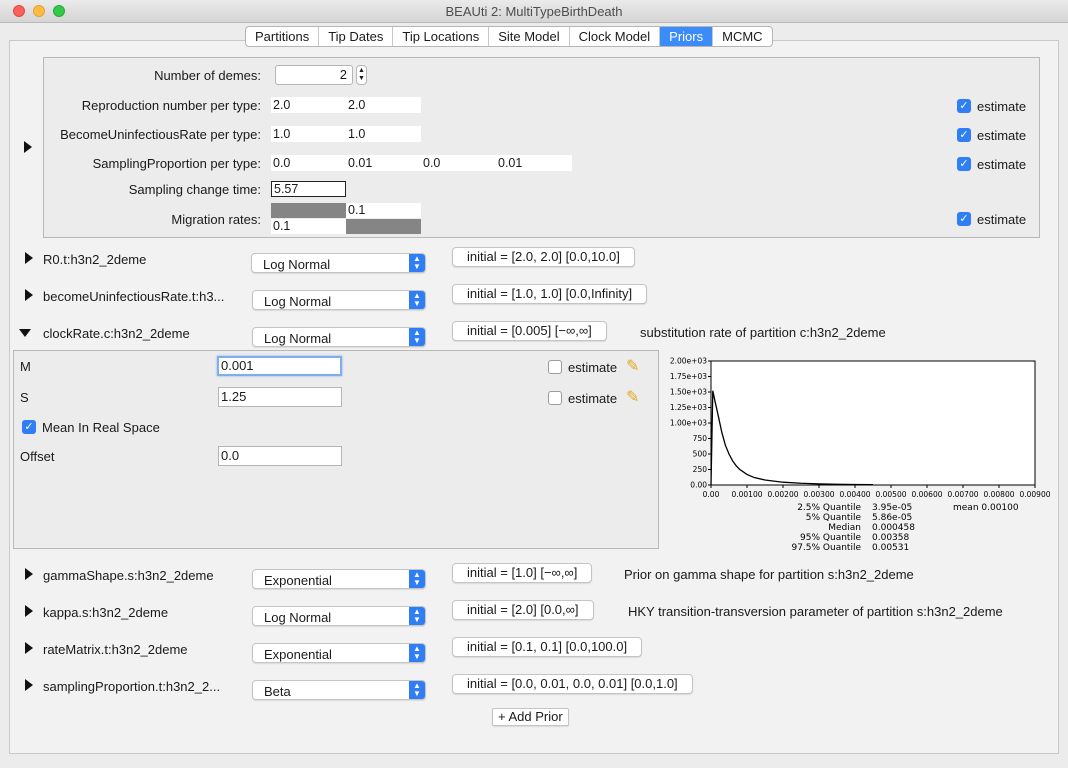 The height and width of the screenshot is (768, 1068). Describe the element at coordinates (688, 407) in the screenshot. I see `y-tick-label: 1.25e+03` at that location.